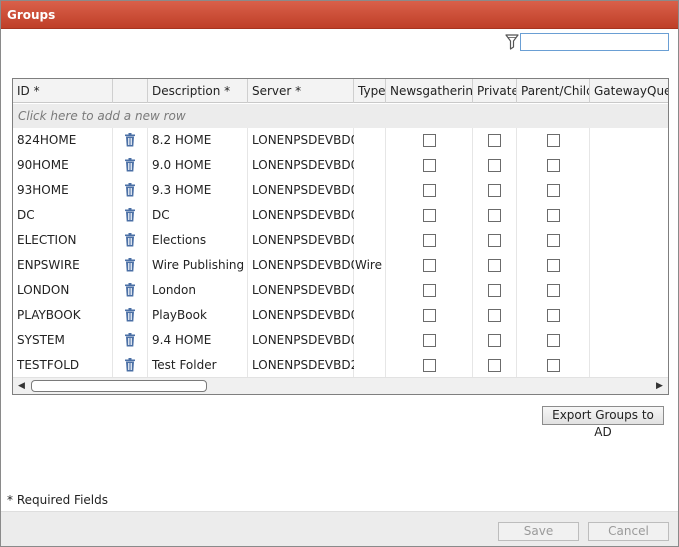 This screenshot has width=679, height=547. What do you see at coordinates (198, 165) in the screenshot?
I see `cell-description: 9.0 HOME` at bounding box center [198, 165].